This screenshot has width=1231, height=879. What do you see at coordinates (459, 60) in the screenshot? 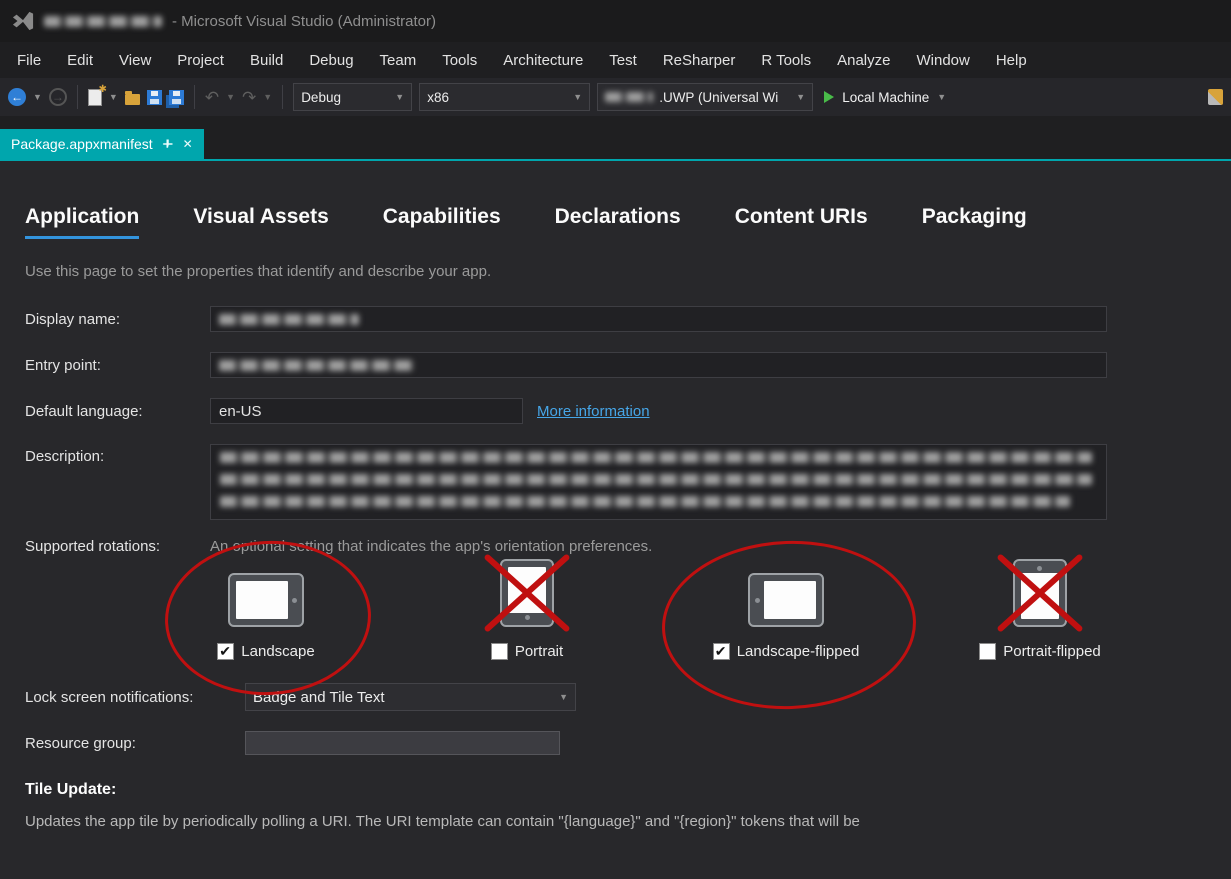
I see `menu-tools: Tools` at bounding box center [459, 60].